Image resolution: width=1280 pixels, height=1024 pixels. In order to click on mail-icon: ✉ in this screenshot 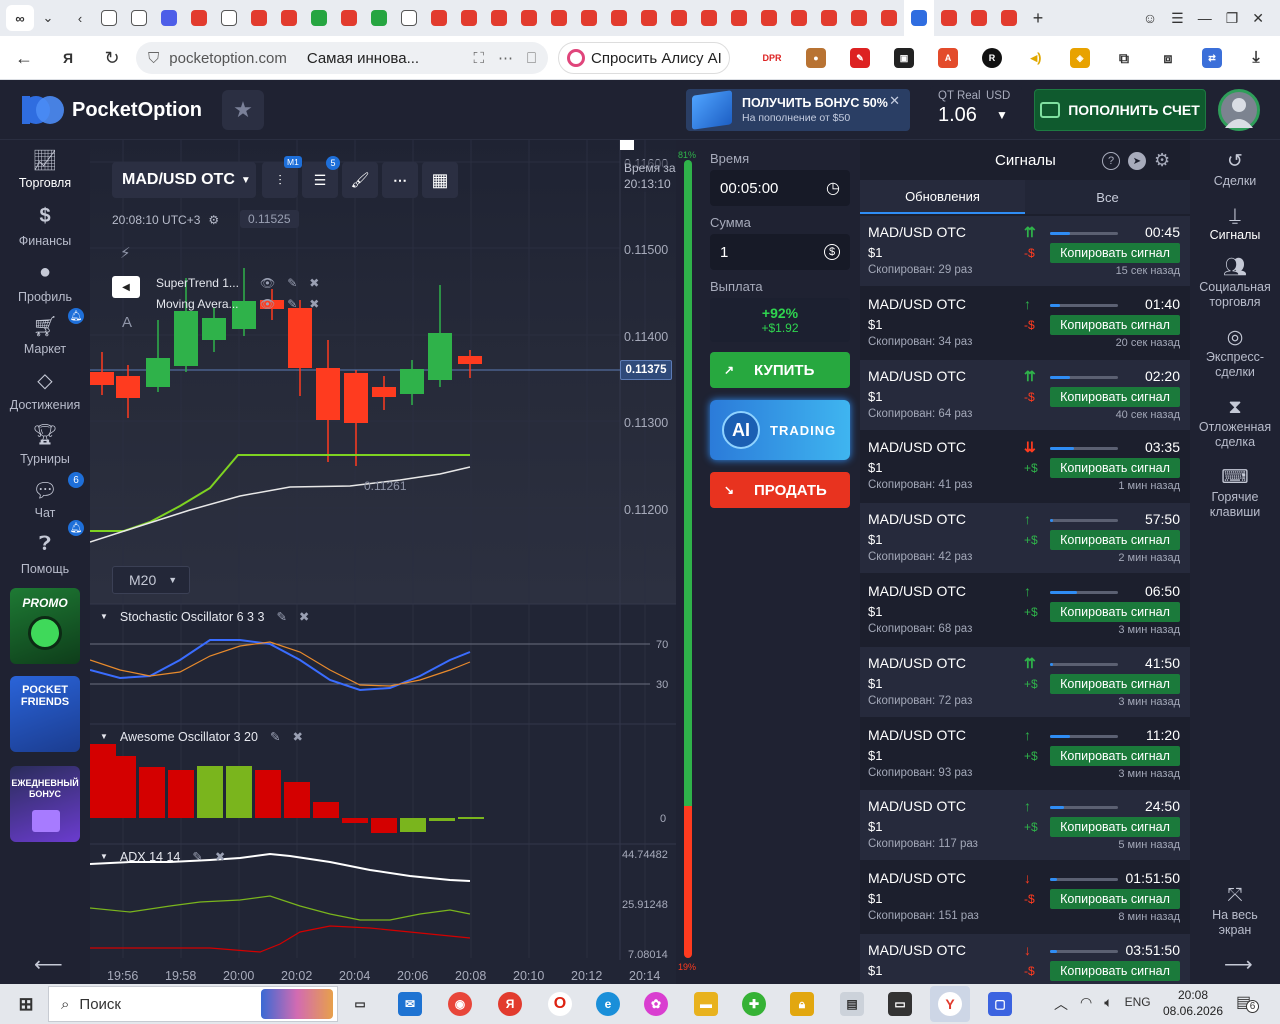, I will do `click(410, 1004)`.